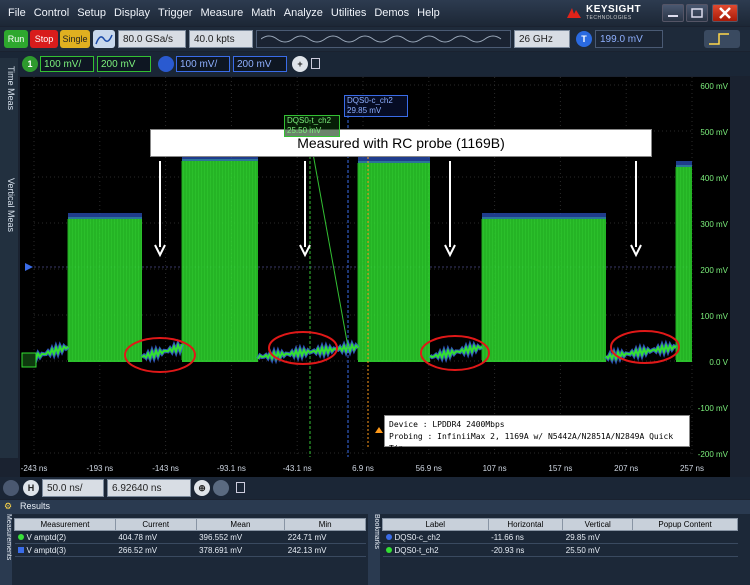  What do you see at coordinates (30, 64) in the screenshot?
I see `channel-1-badge: 1` at bounding box center [30, 64].